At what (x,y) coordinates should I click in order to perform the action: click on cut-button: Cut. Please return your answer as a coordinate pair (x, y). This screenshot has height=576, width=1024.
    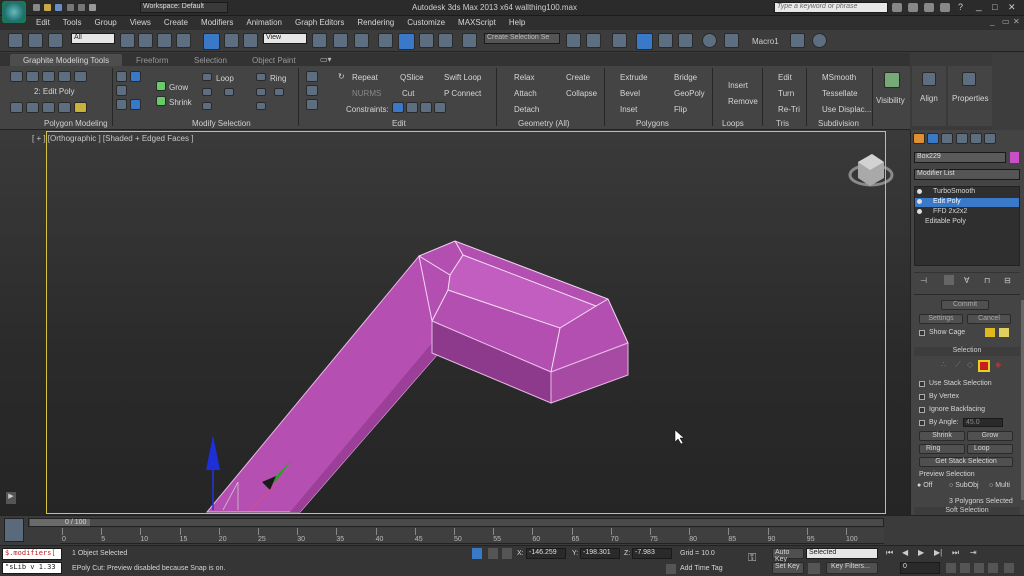
    Looking at the image, I should click on (408, 93).